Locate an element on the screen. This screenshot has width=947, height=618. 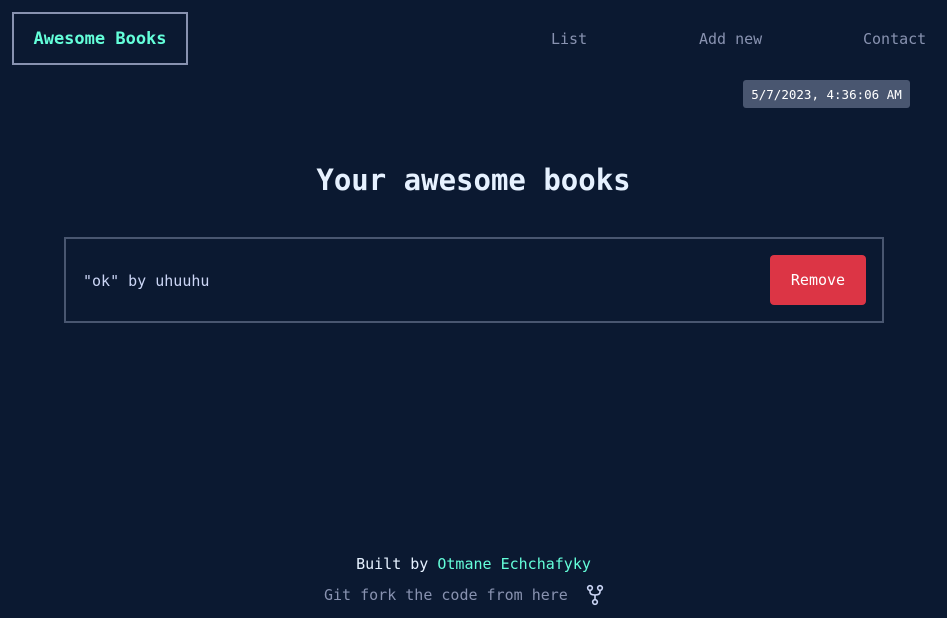
page-title: Your awesome books is located at coordinates (473, 180).